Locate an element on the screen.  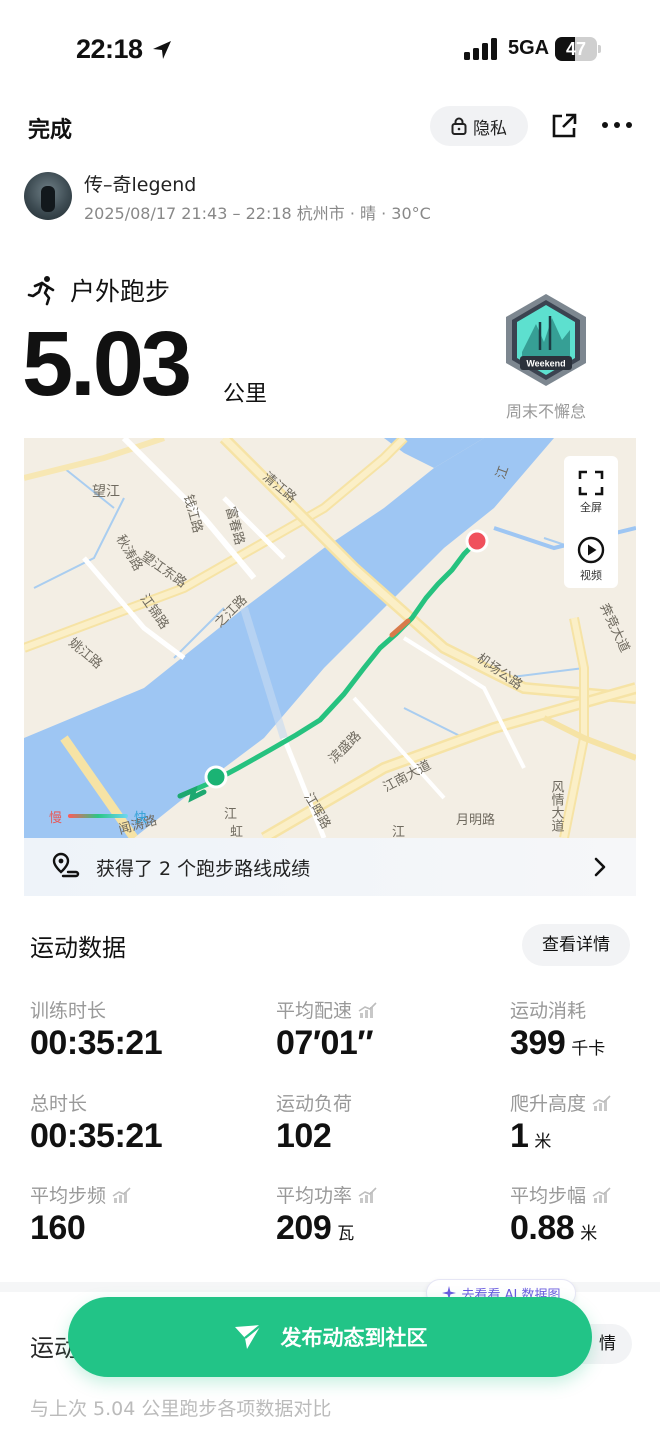
metric-label: 平均步幅 is located at coordinates (561, 1194).